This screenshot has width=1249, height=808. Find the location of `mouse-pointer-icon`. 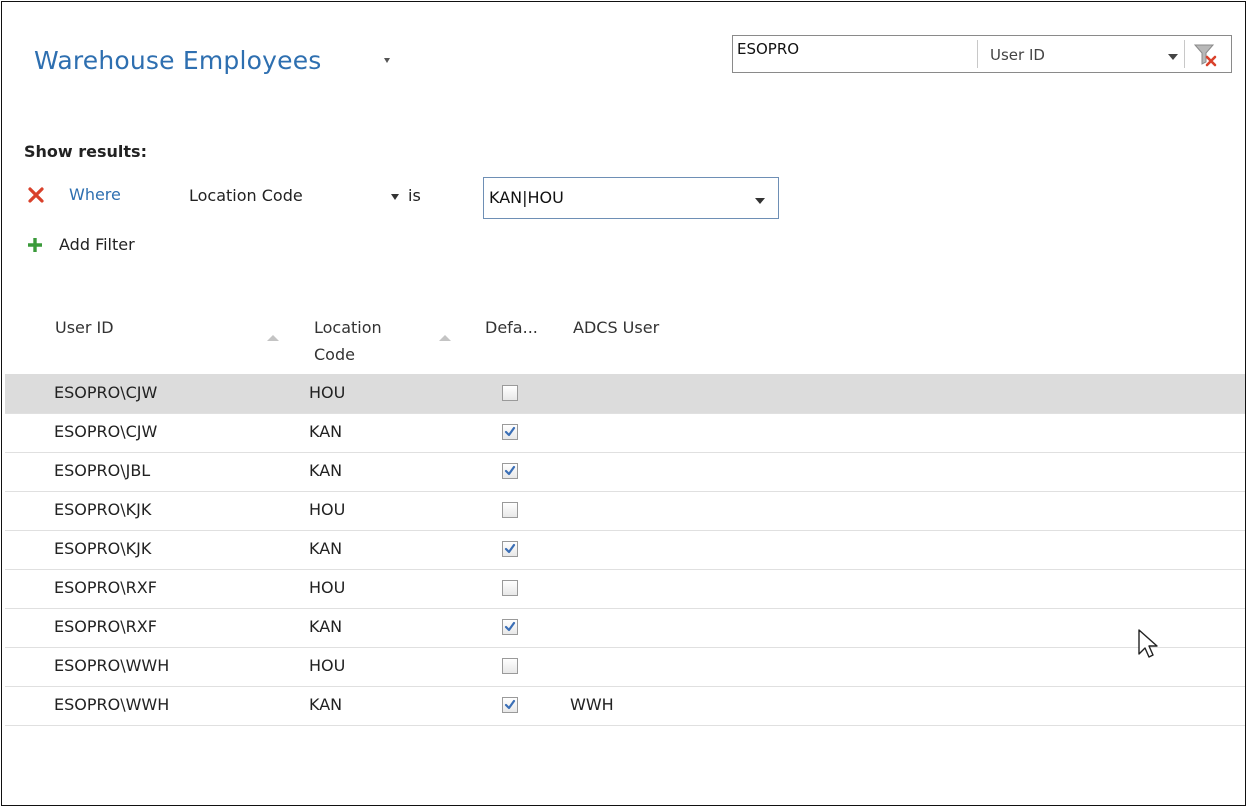

mouse-pointer-icon is located at coordinates (1148, 643).